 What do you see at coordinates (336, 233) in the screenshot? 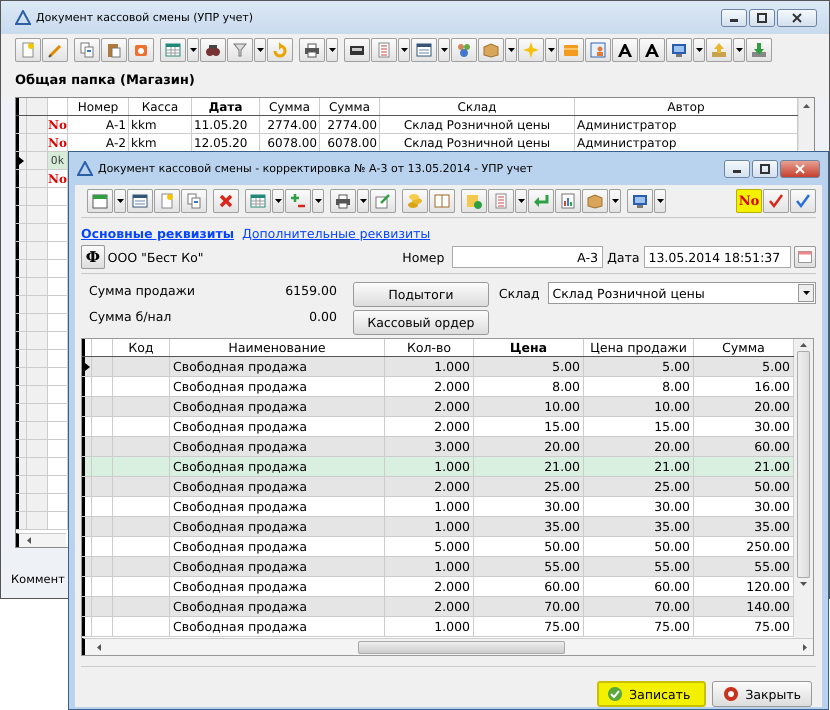
I see `tab-link: Дополнительные реквизиты` at bounding box center [336, 233].